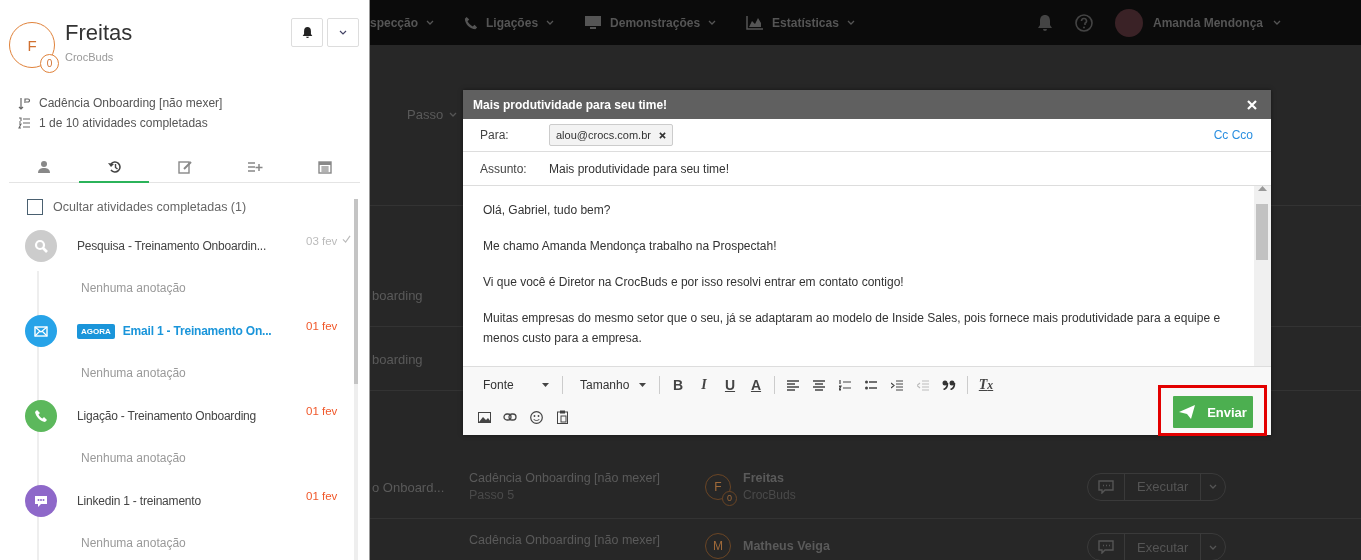 Image resolution: width=1361 pixels, height=560 pixels. I want to click on format-button: B, so click(678, 385).